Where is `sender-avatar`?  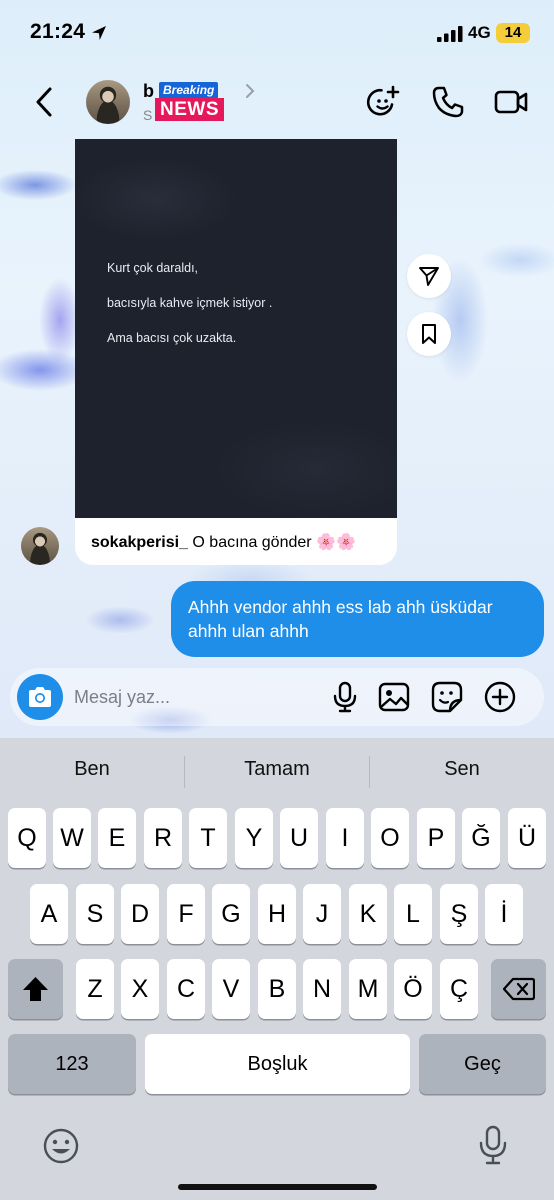
sender-avatar is located at coordinates (40, 546).